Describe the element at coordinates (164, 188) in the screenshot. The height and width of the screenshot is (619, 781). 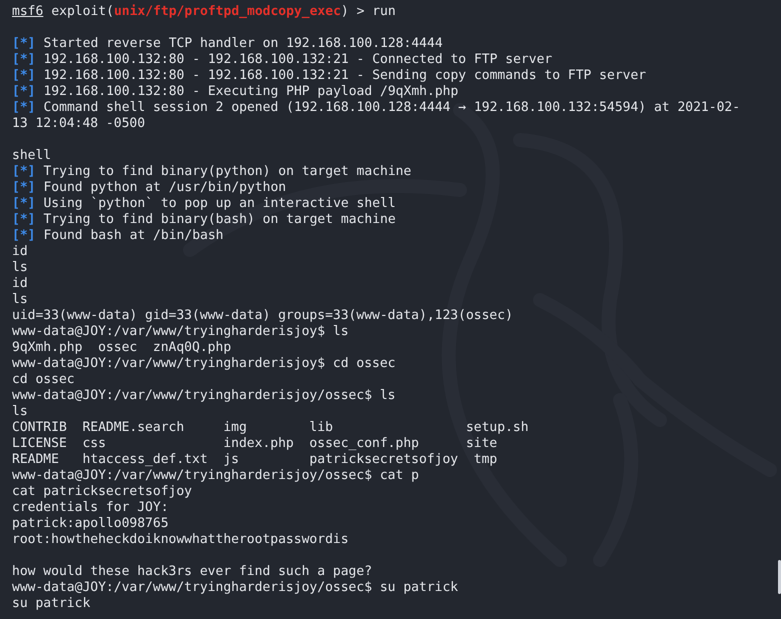
I see `output-line: Found python at /usr/bin/python` at that location.